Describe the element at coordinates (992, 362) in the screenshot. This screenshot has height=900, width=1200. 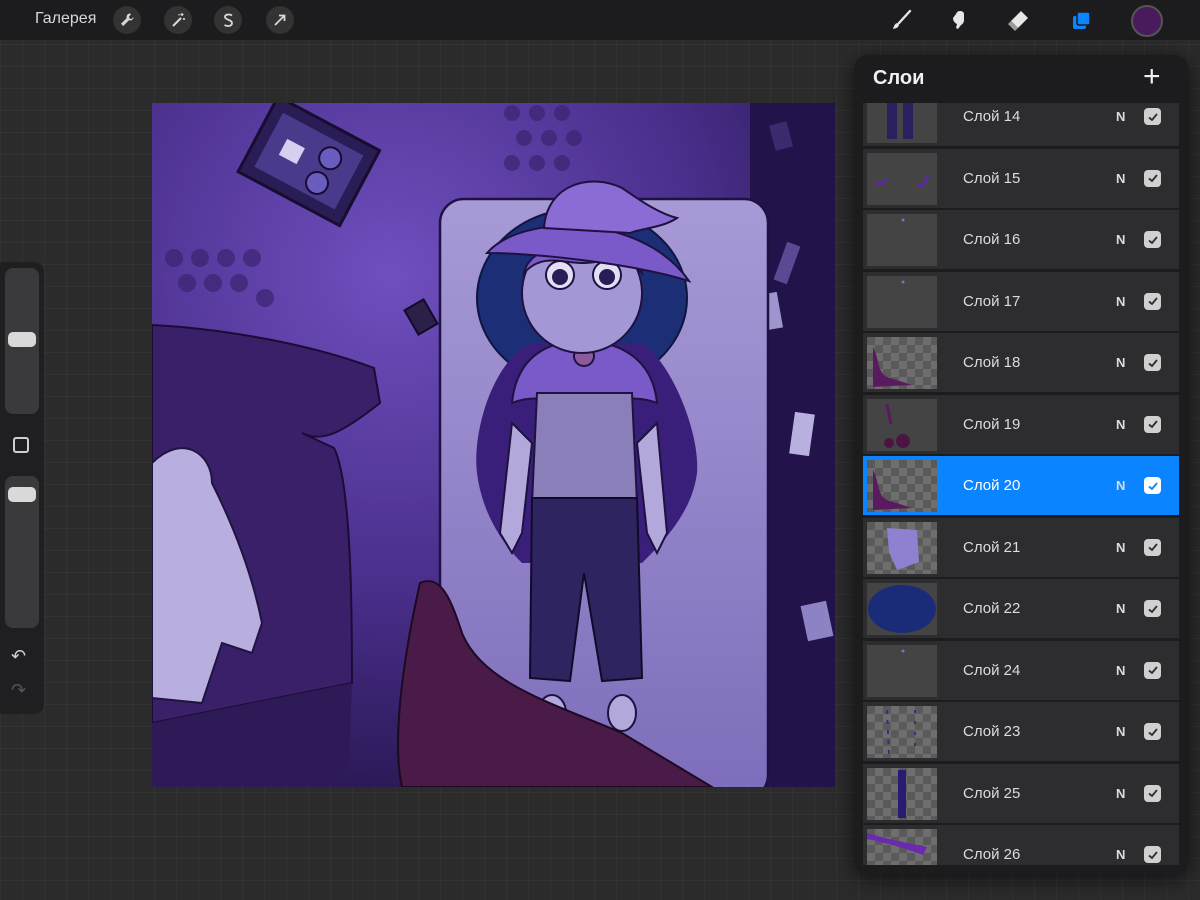
I see `layer-name: Слой 18` at that location.